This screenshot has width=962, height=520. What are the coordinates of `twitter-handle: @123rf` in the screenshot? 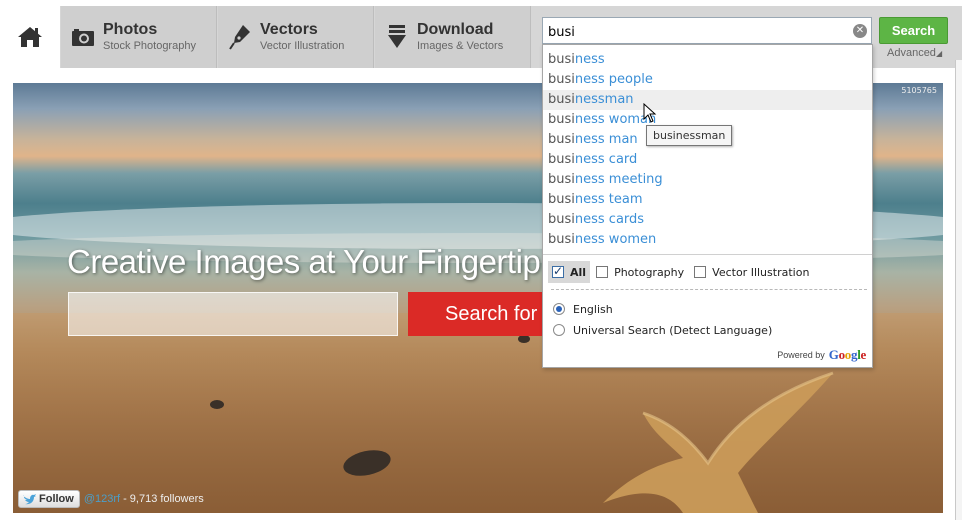 It's located at (102, 499).